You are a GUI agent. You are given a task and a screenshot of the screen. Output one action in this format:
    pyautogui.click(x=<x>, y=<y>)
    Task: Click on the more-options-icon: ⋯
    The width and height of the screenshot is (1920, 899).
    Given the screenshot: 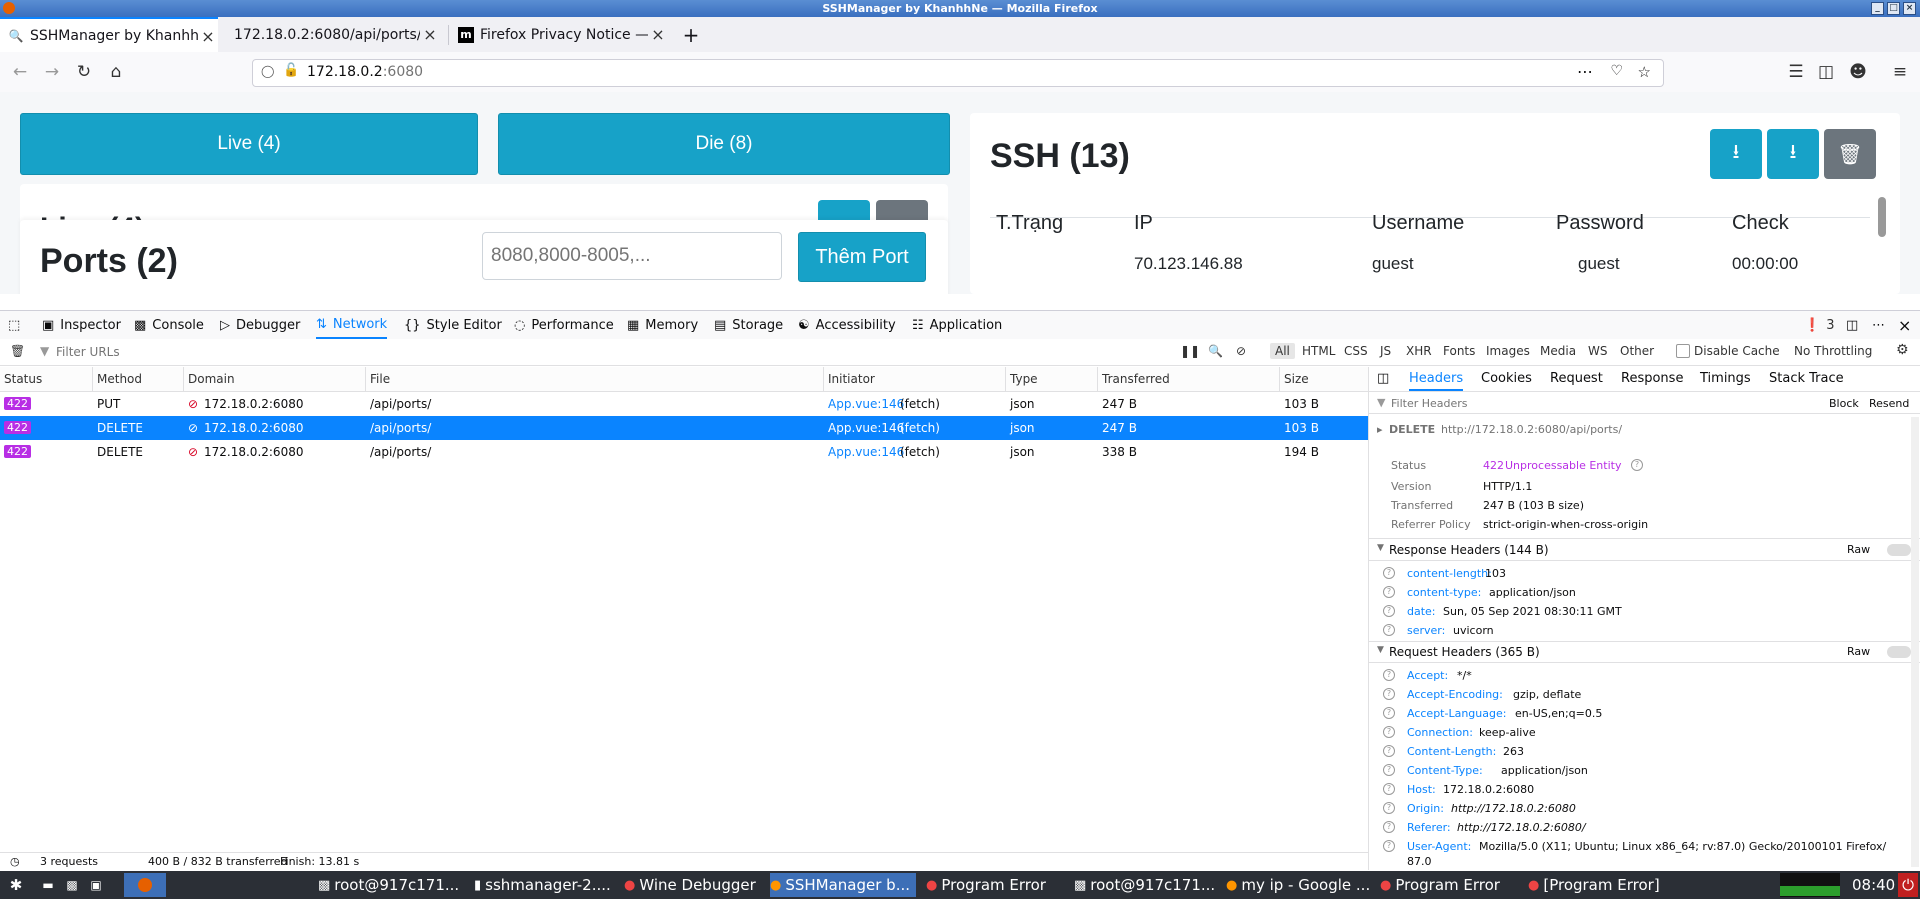 What is the action you would take?
    pyautogui.click(x=1878, y=325)
    